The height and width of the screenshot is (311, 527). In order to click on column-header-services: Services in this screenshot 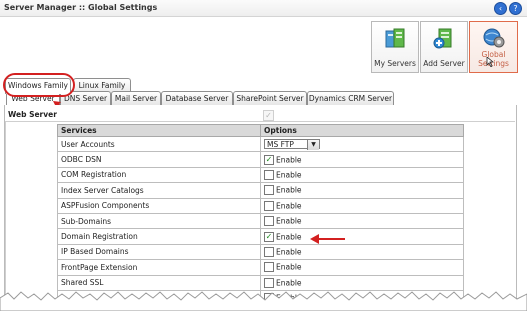, I will do `click(159, 130)`.